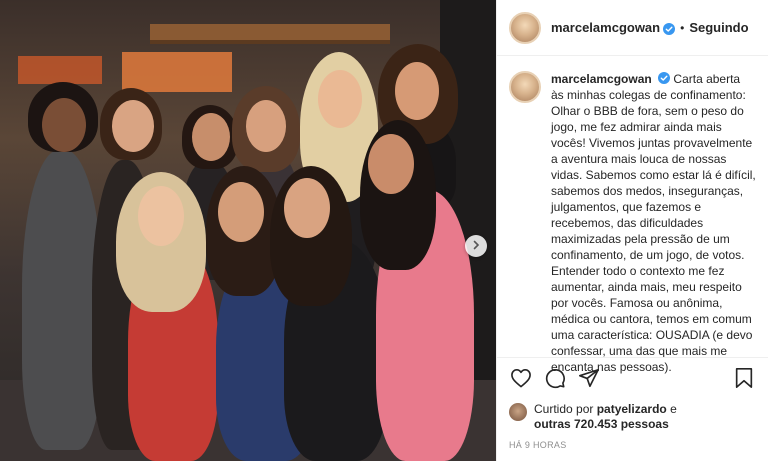 The width and height of the screenshot is (768, 461). Describe the element at coordinates (62, 300) in the screenshot. I see `photo-person` at that location.